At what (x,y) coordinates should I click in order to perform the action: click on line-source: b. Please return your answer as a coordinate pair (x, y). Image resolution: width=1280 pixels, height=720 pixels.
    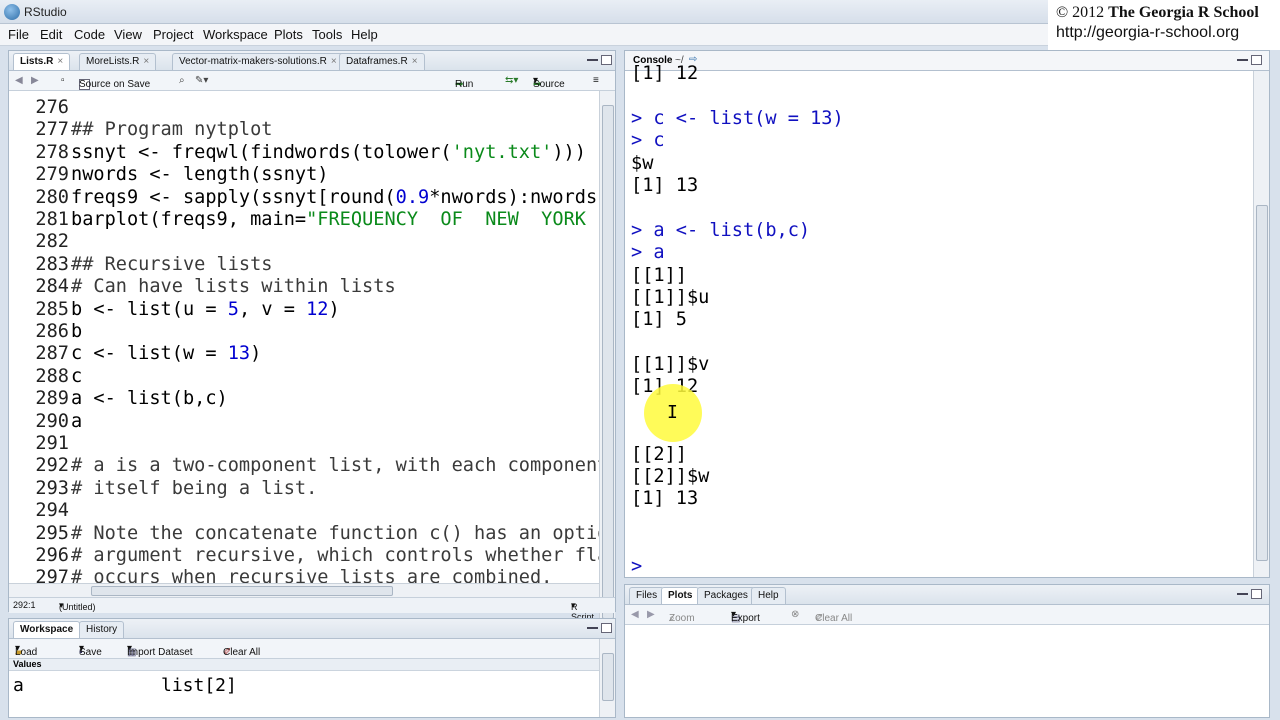
    Looking at the image, I should click on (76, 332).